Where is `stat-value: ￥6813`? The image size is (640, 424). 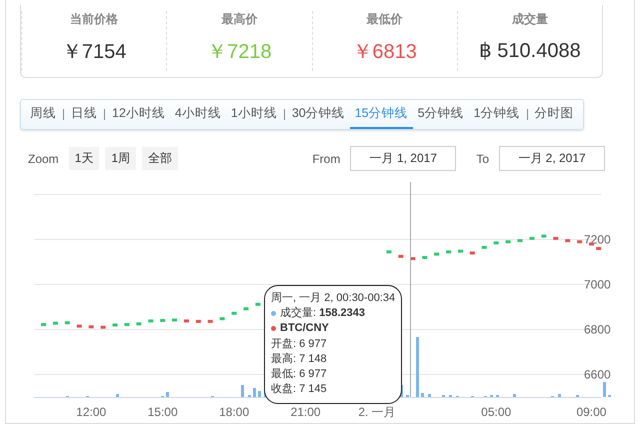
stat-value: ￥6813 is located at coordinates (384, 52).